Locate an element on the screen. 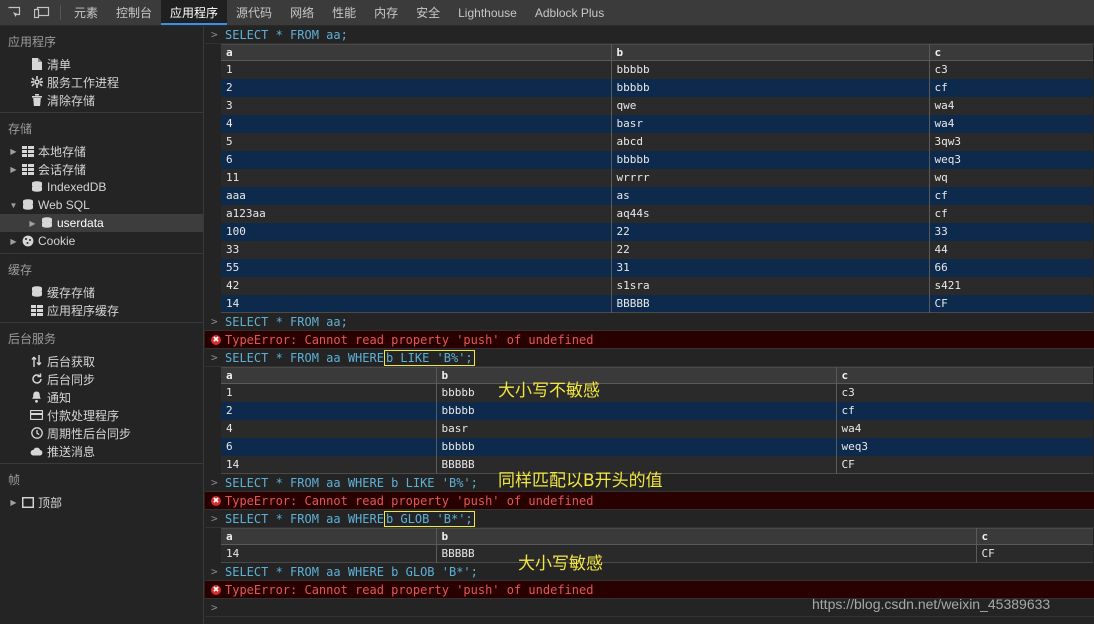  sidebar-item-Web SQL: ▼ Web SQL is located at coordinates (101, 205).